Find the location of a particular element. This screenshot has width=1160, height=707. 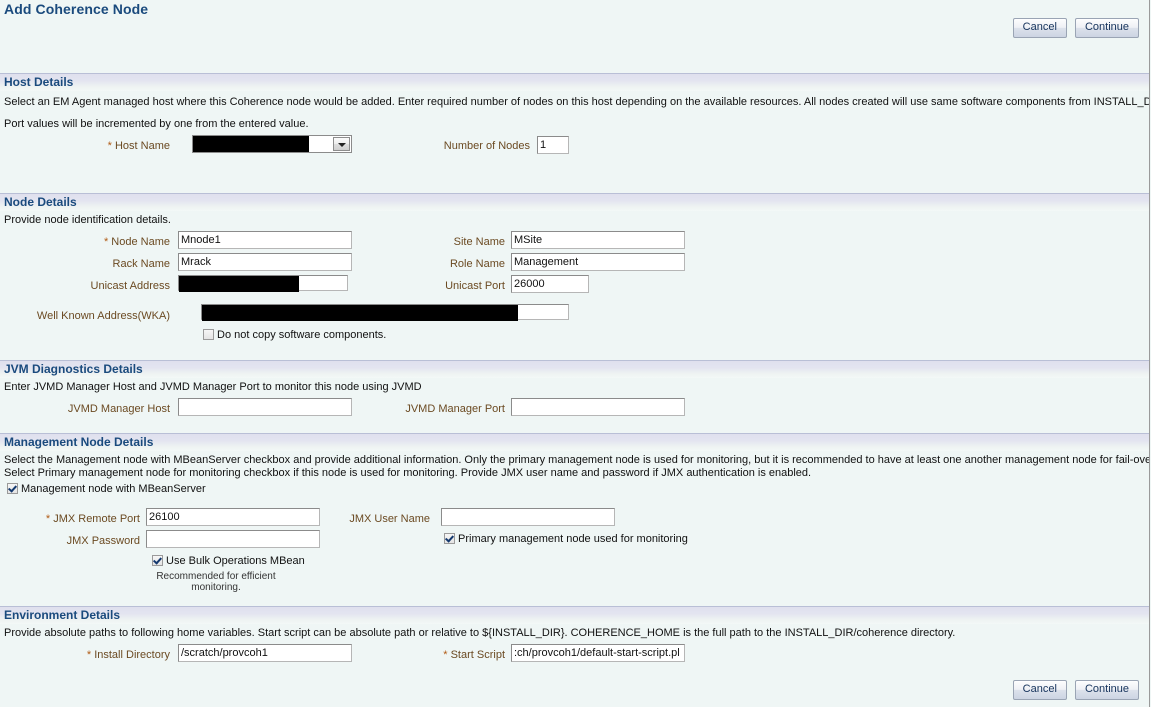

jvmd-manager-port-label: JVMD Manager Port is located at coordinates (455, 409).